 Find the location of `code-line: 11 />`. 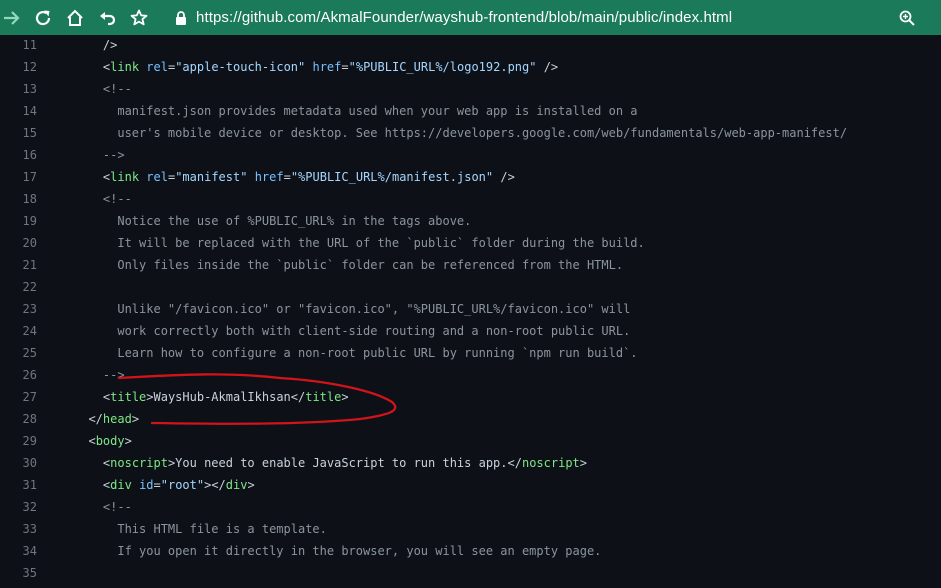

code-line: 11 /> is located at coordinates (470, 45).